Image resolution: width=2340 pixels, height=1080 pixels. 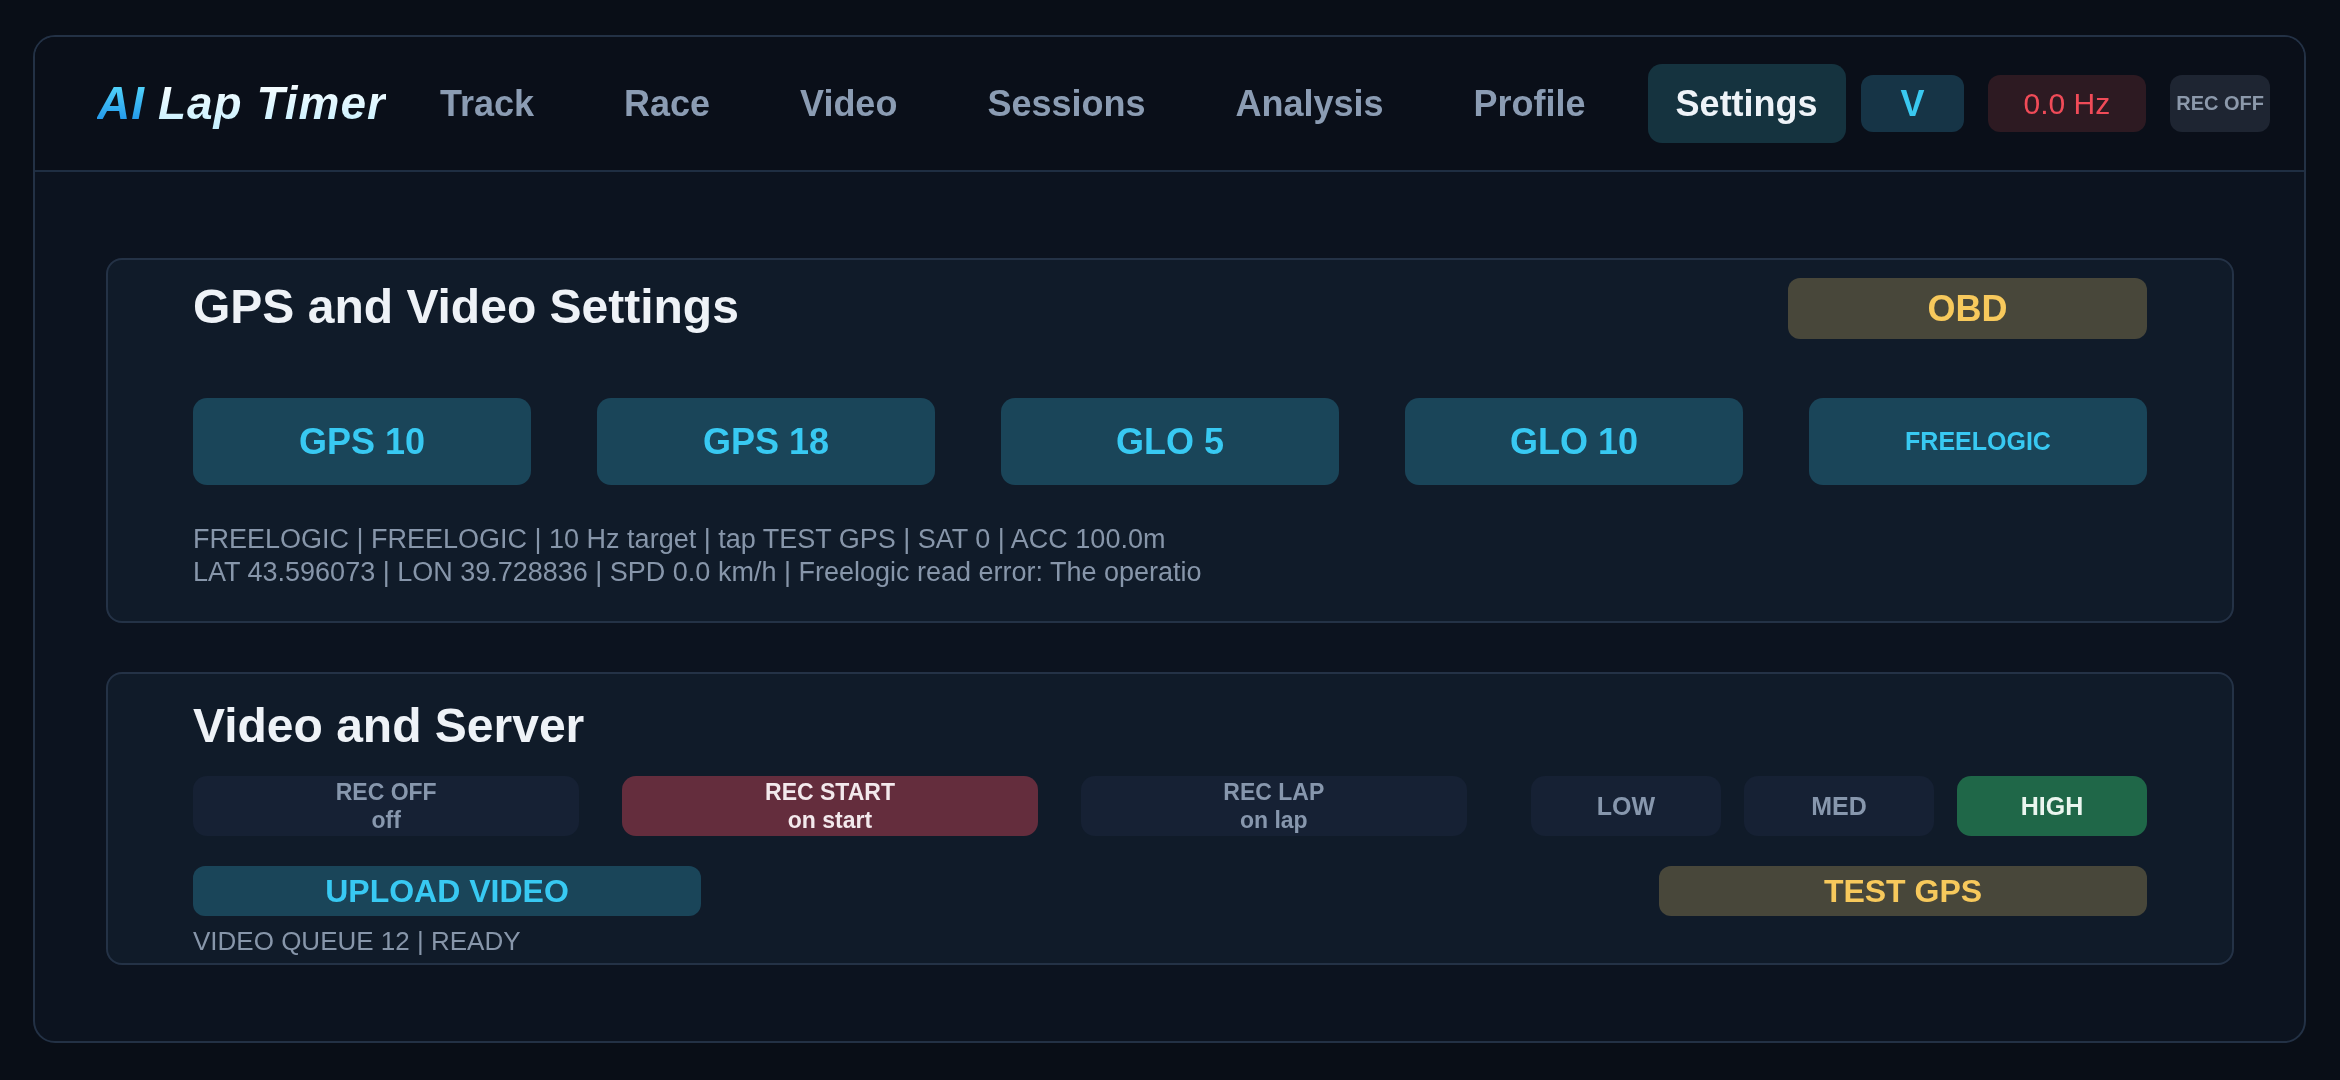 I want to click on gps-mode-button: GLO 5, so click(x=1170, y=441).